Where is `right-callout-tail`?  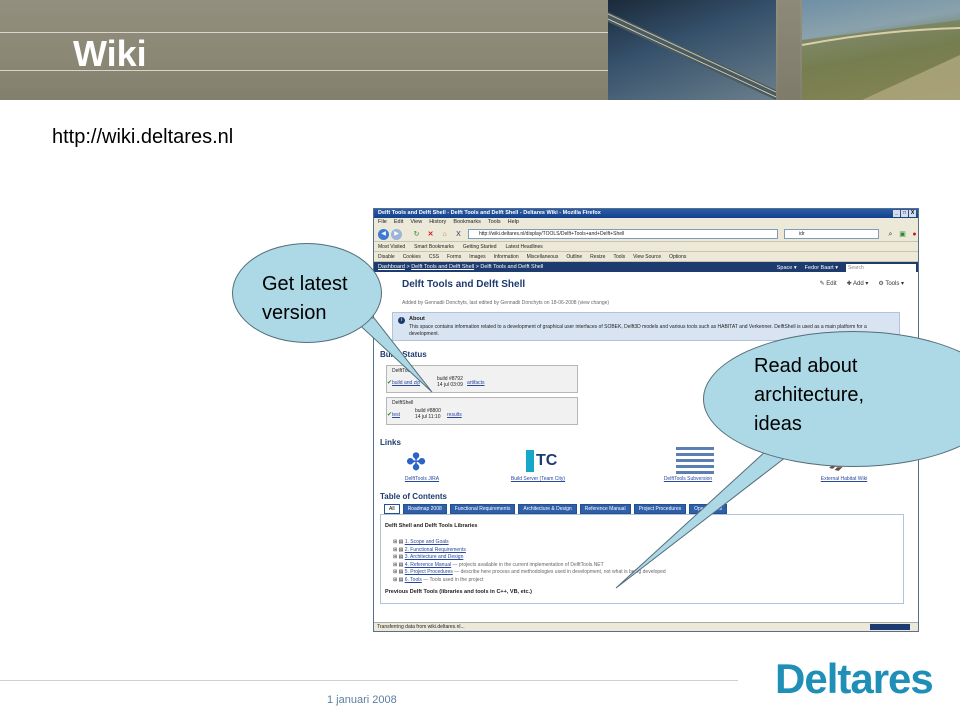
right-callout-tail is located at coordinates (712, 514).